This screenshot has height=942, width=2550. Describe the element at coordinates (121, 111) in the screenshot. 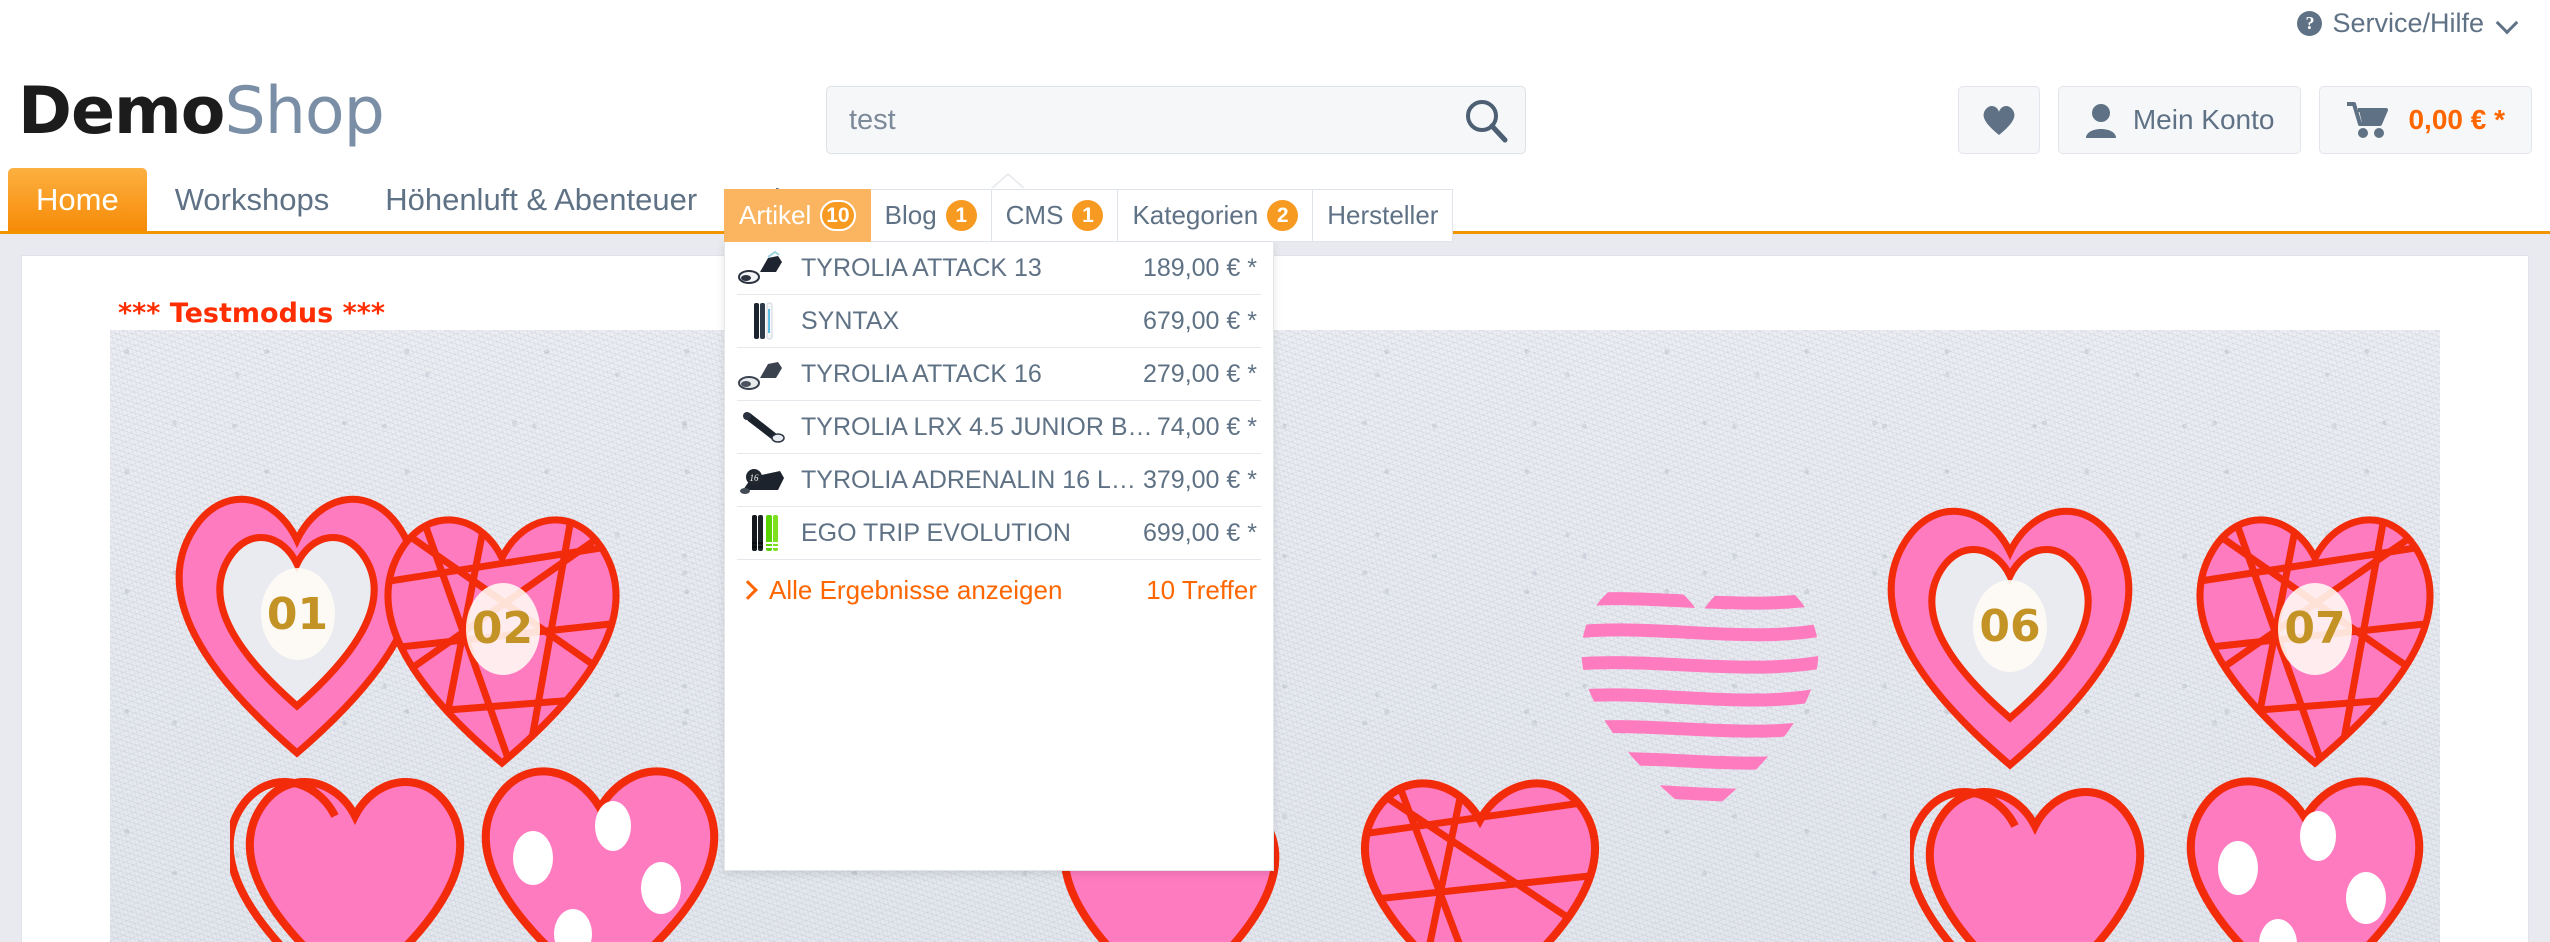

I see `logo-part-demo: Demo` at that location.